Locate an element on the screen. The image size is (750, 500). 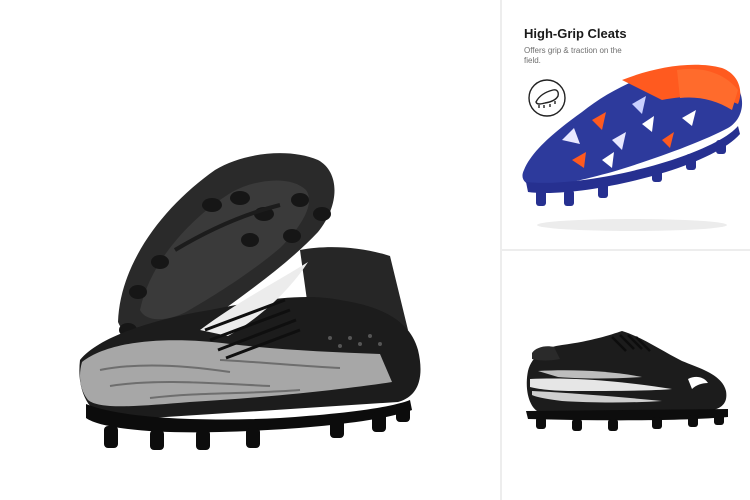
black-white-cleat-art is located at coordinates (627, 381).